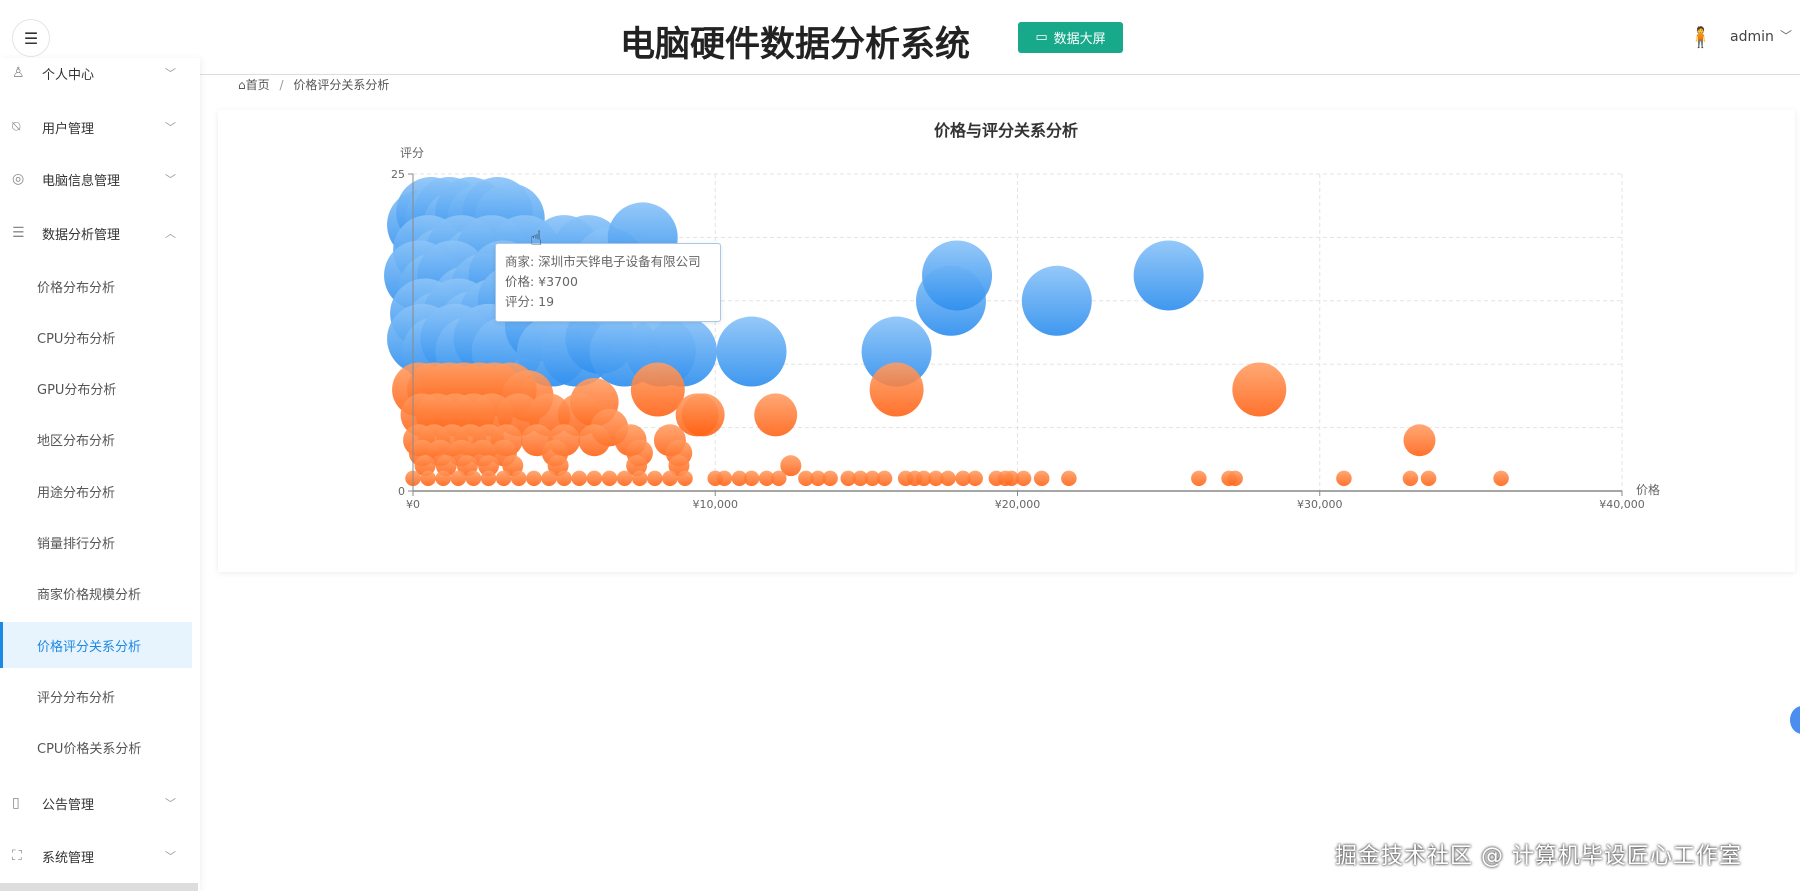 The width and height of the screenshot is (1800, 891). I want to click on chart-tooltip: 商家: 深圳市天铧电子设备有限公司 价格: ¥3700 评分: 19, so click(608, 282).